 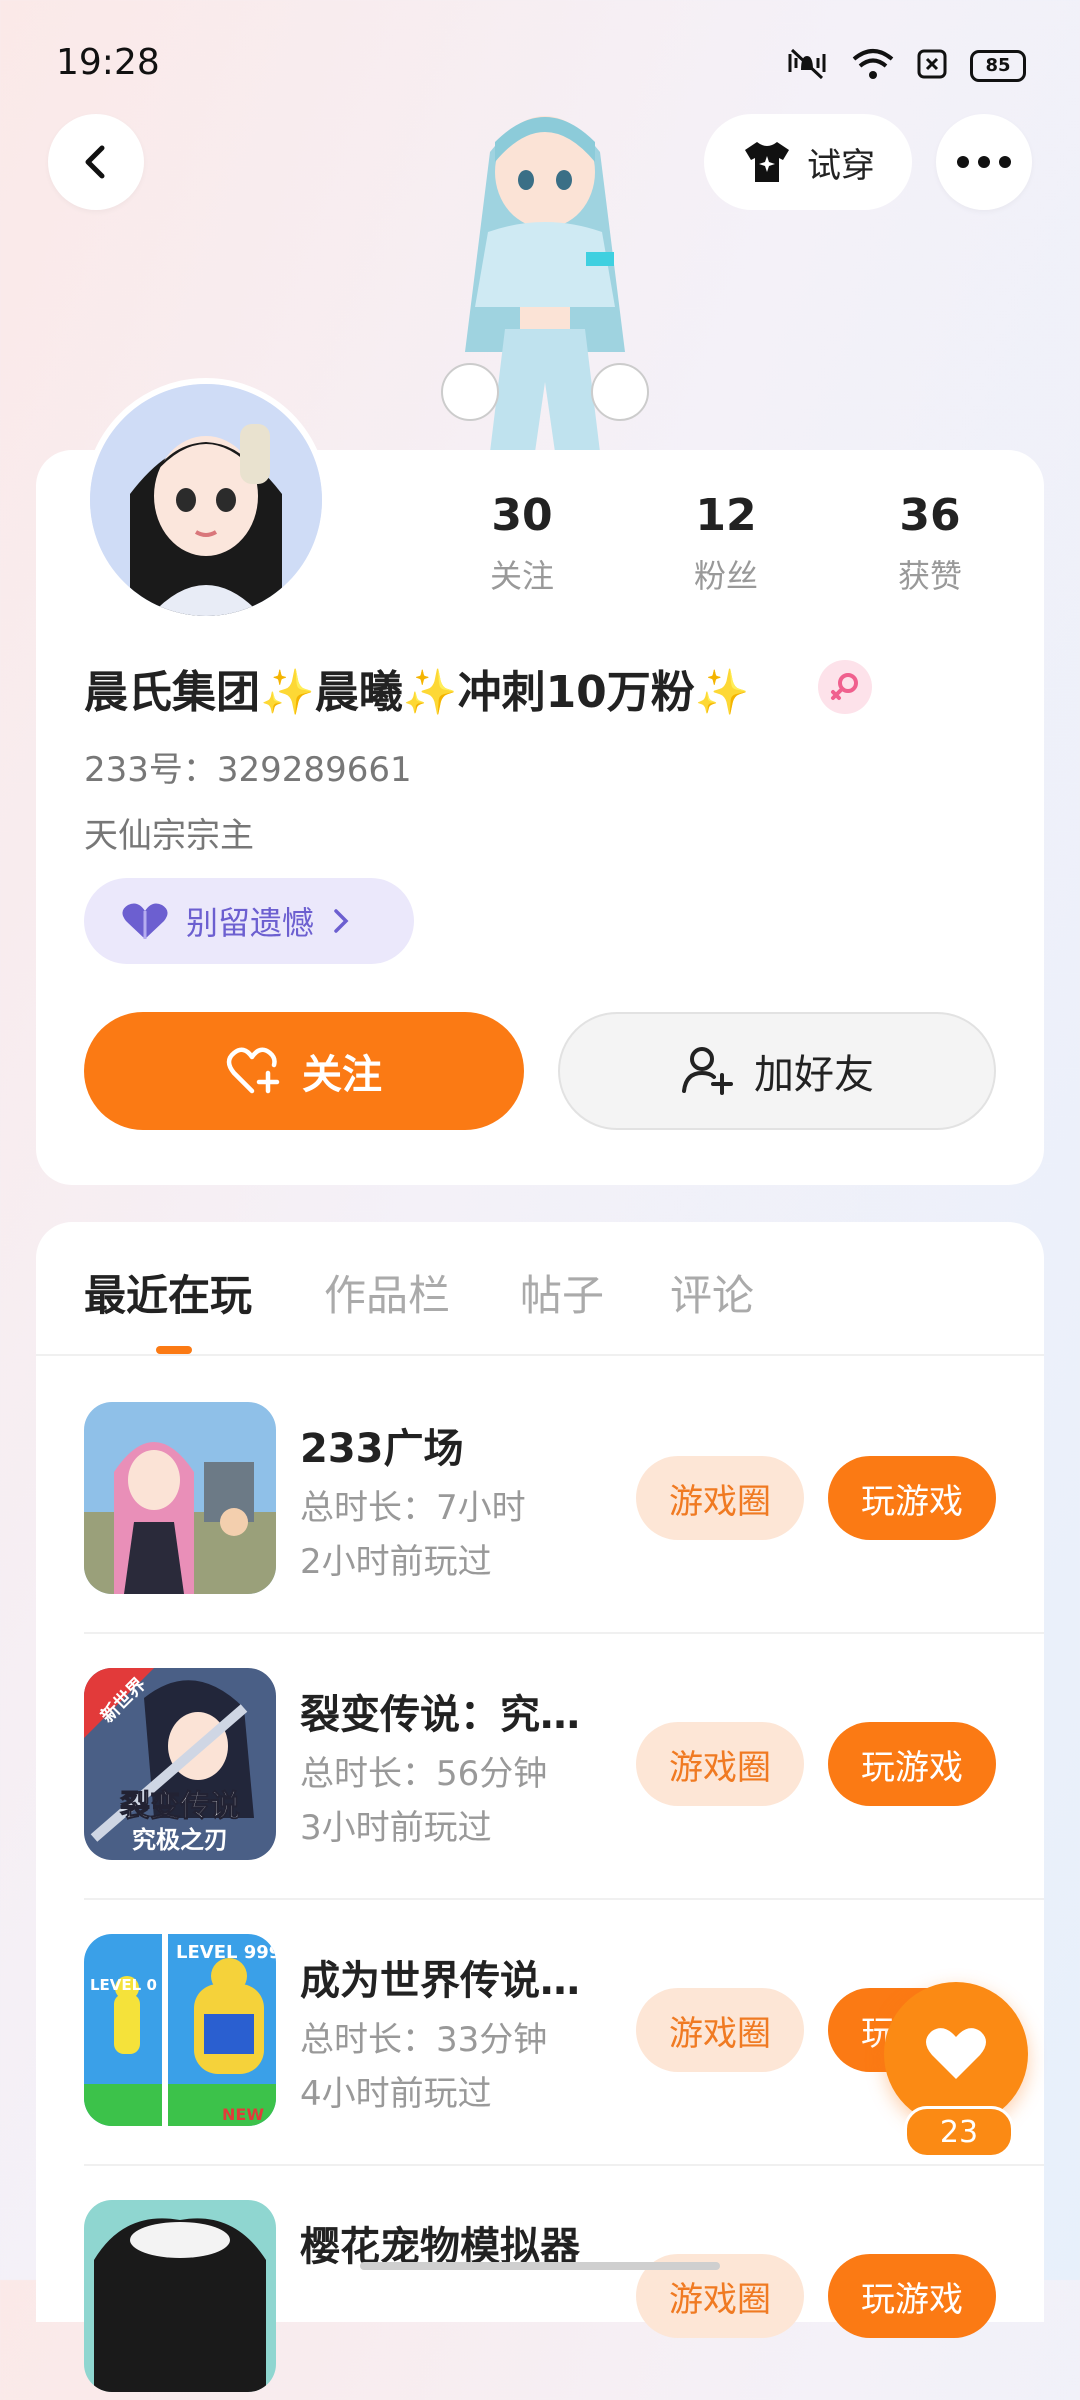 I want to click on shirt-icon, so click(x=767, y=162).